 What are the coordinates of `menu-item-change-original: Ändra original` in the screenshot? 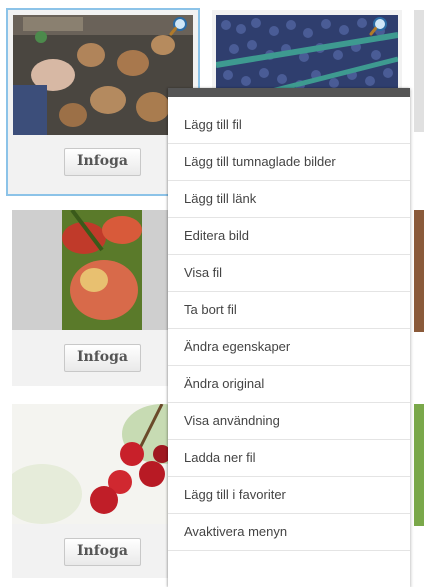 It's located at (289, 384).